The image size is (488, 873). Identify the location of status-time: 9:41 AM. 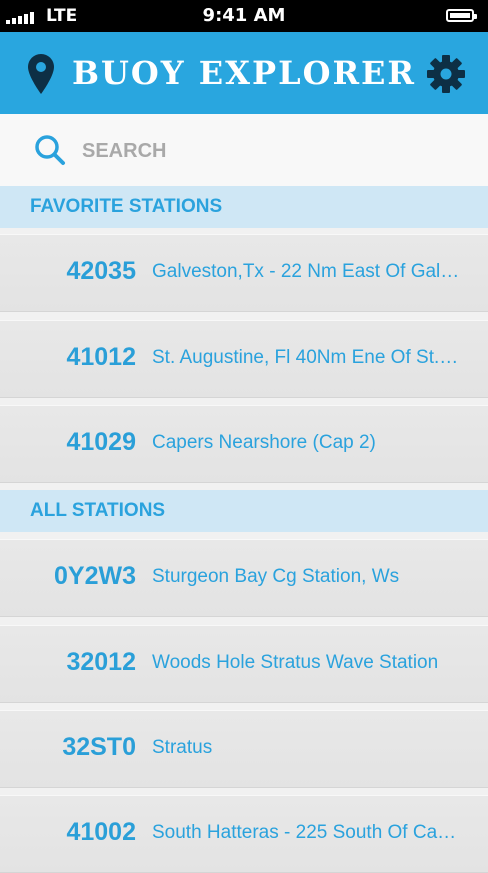
(244, 15).